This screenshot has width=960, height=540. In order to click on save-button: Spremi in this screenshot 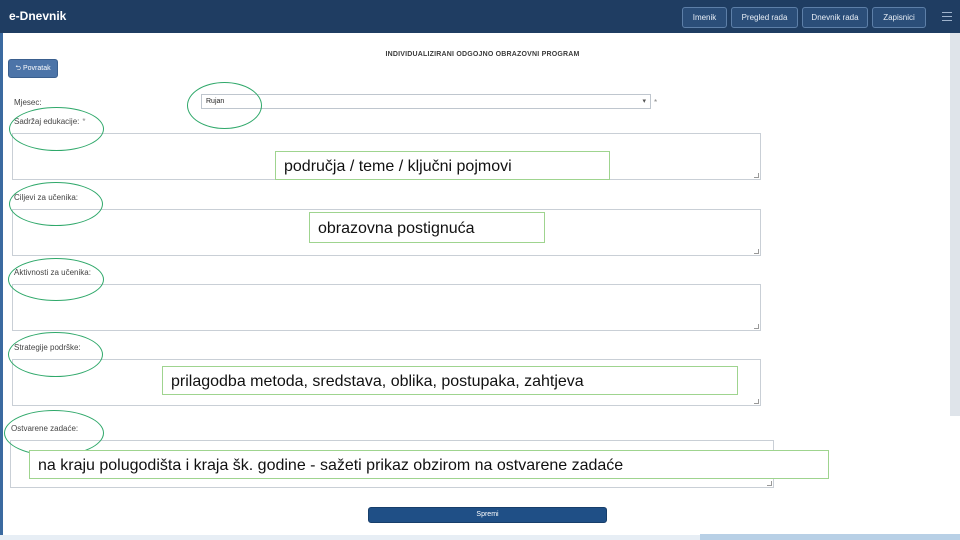, I will do `click(487, 515)`.